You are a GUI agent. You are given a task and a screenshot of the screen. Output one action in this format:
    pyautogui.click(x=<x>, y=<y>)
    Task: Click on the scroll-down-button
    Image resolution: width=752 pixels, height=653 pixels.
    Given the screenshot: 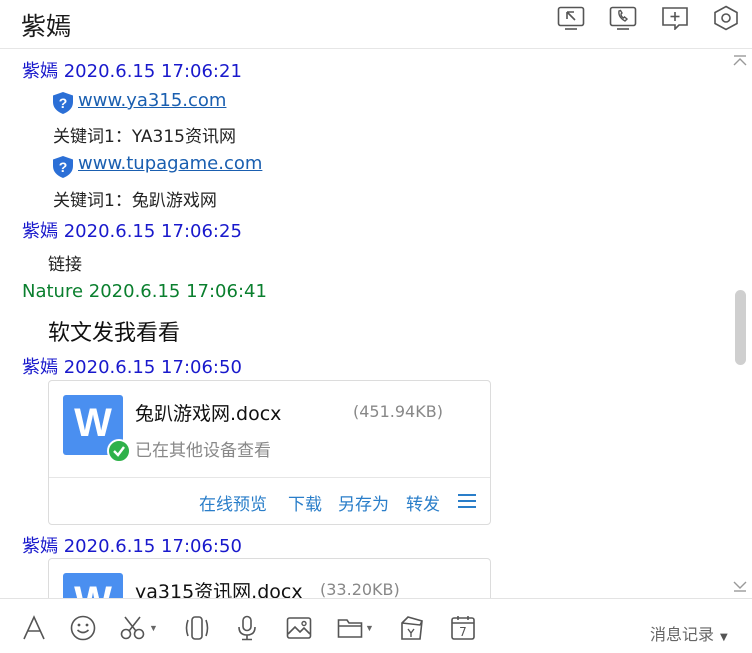 What is the action you would take?
    pyautogui.click(x=740, y=586)
    